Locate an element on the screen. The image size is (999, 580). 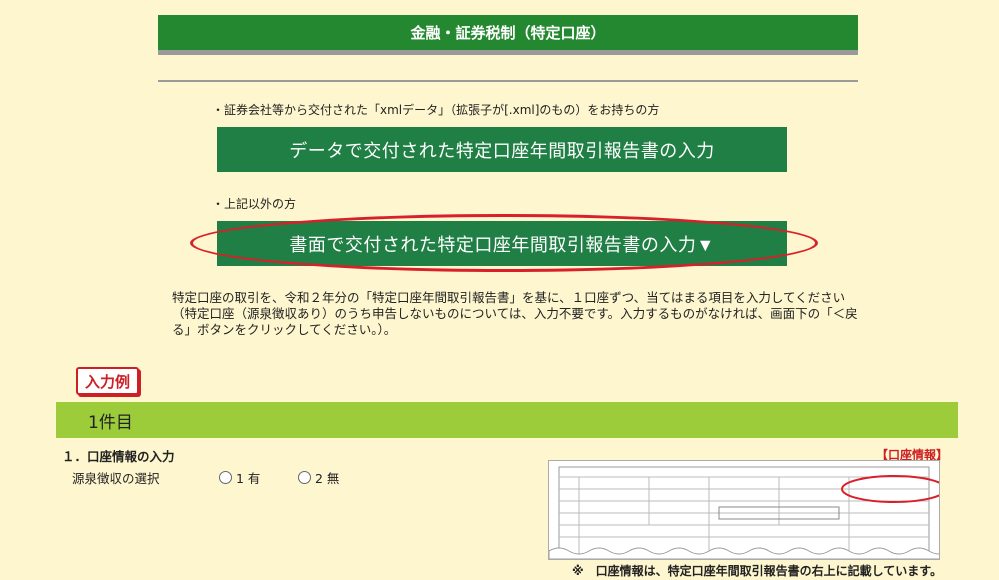
page-header: 金融・証券税制（特定口座） is located at coordinates (508, 35).